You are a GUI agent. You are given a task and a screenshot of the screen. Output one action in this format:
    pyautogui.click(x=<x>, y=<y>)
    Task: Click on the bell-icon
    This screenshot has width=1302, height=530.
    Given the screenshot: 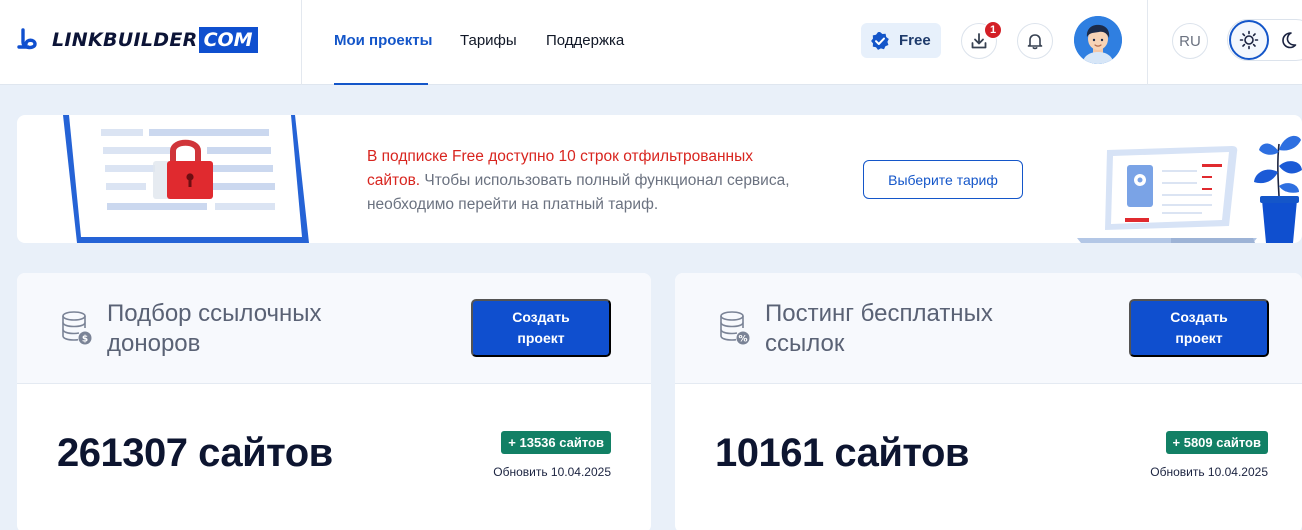 What is the action you would take?
    pyautogui.click(x=1035, y=42)
    